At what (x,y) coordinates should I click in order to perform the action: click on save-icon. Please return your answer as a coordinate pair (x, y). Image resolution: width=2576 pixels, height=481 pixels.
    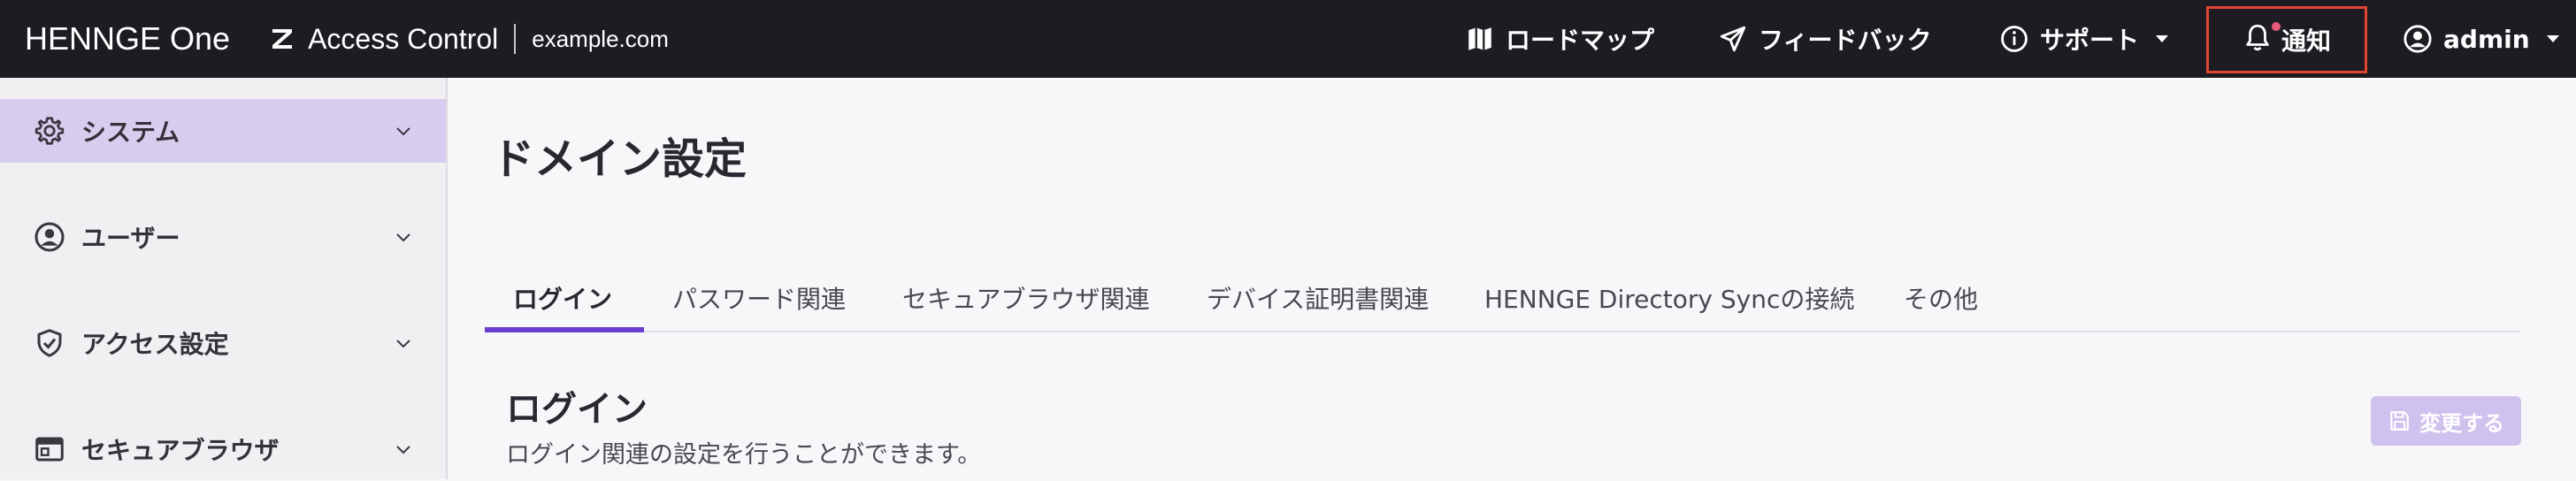
    Looking at the image, I should click on (2399, 421).